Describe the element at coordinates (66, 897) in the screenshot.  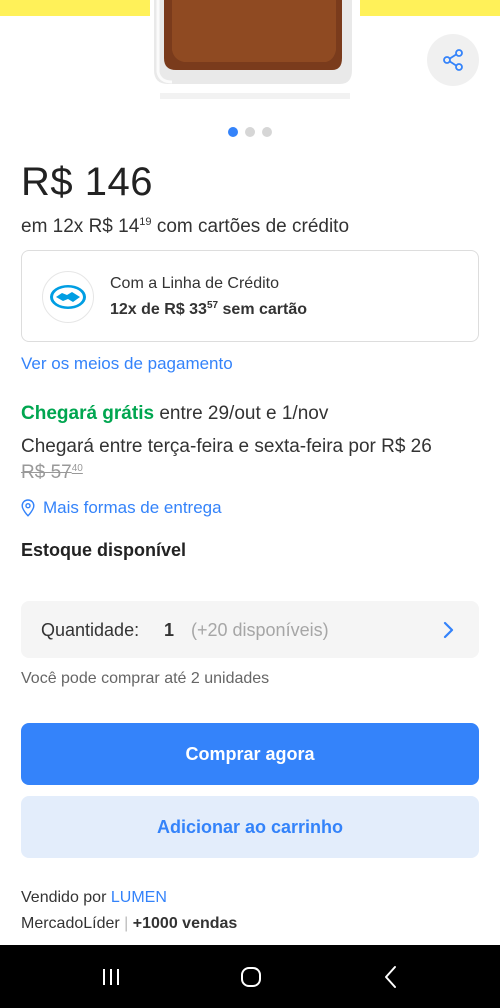
I see `sold-by-label: Vendido por` at that location.